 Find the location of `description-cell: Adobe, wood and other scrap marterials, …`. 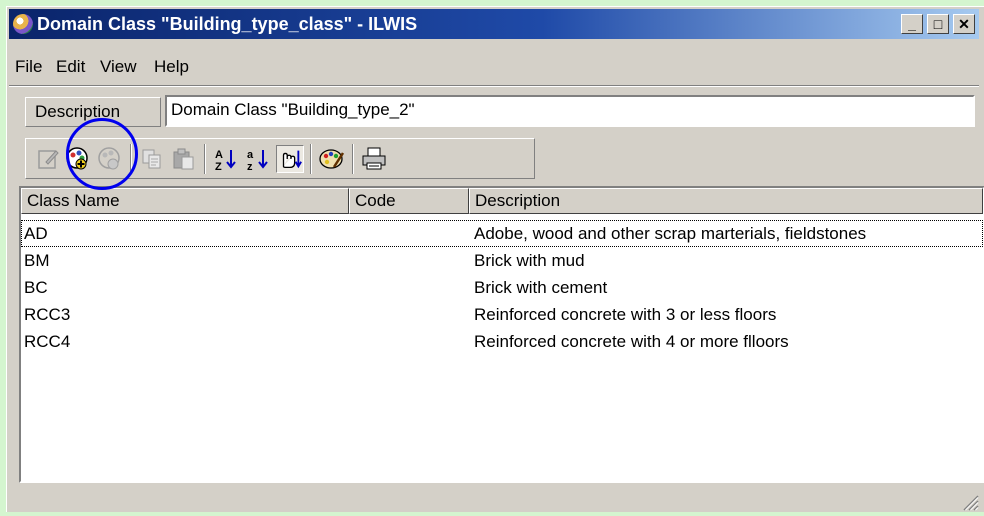

description-cell: Adobe, wood and other scrap marterials, … is located at coordinates (670, 233).